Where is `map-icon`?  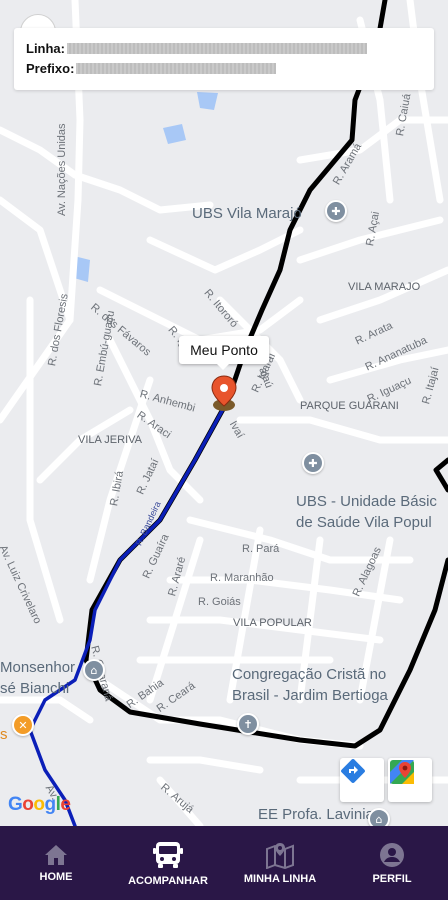 map-icon is located at coordinates (280, 855).